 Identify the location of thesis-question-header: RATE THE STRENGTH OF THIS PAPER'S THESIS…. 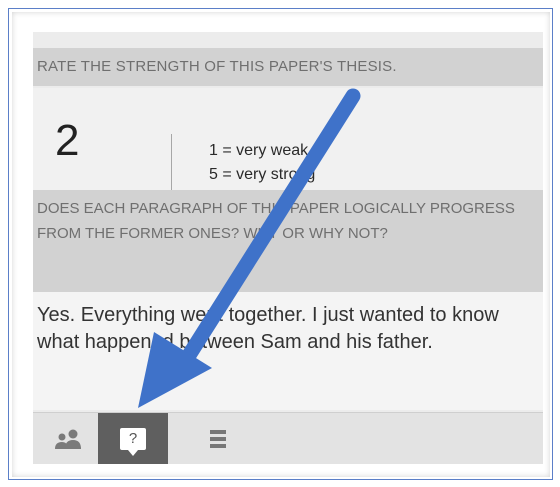
(288, 67).